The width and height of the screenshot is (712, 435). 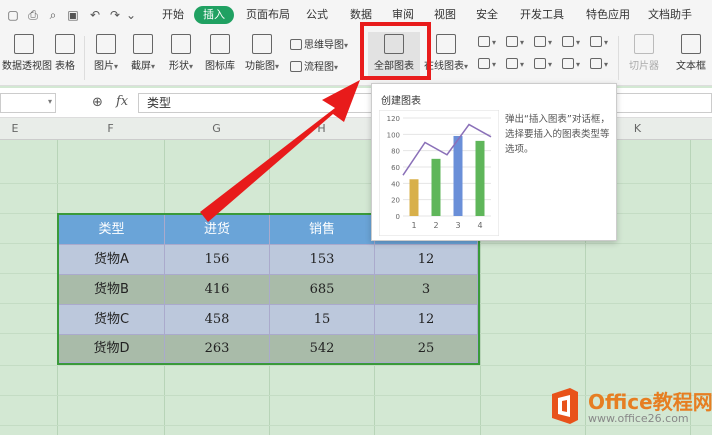 What do you see at coordinates (319, 43) in the screenshot?
I see `mind-map-button: 思维导图▾` at bounding box center [319, 43].